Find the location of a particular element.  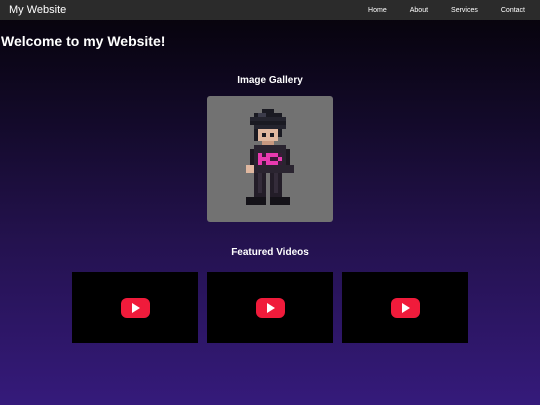

site-title: My Website is located at coordinates (37, 10).